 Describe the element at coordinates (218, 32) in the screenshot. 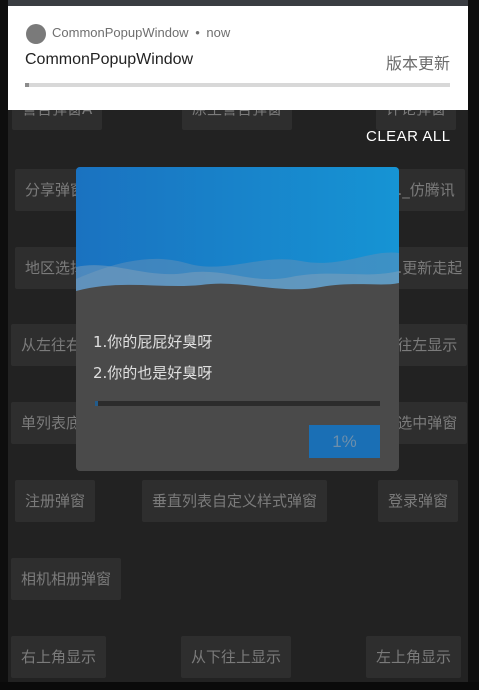

I see `notification-time: now` at that location.